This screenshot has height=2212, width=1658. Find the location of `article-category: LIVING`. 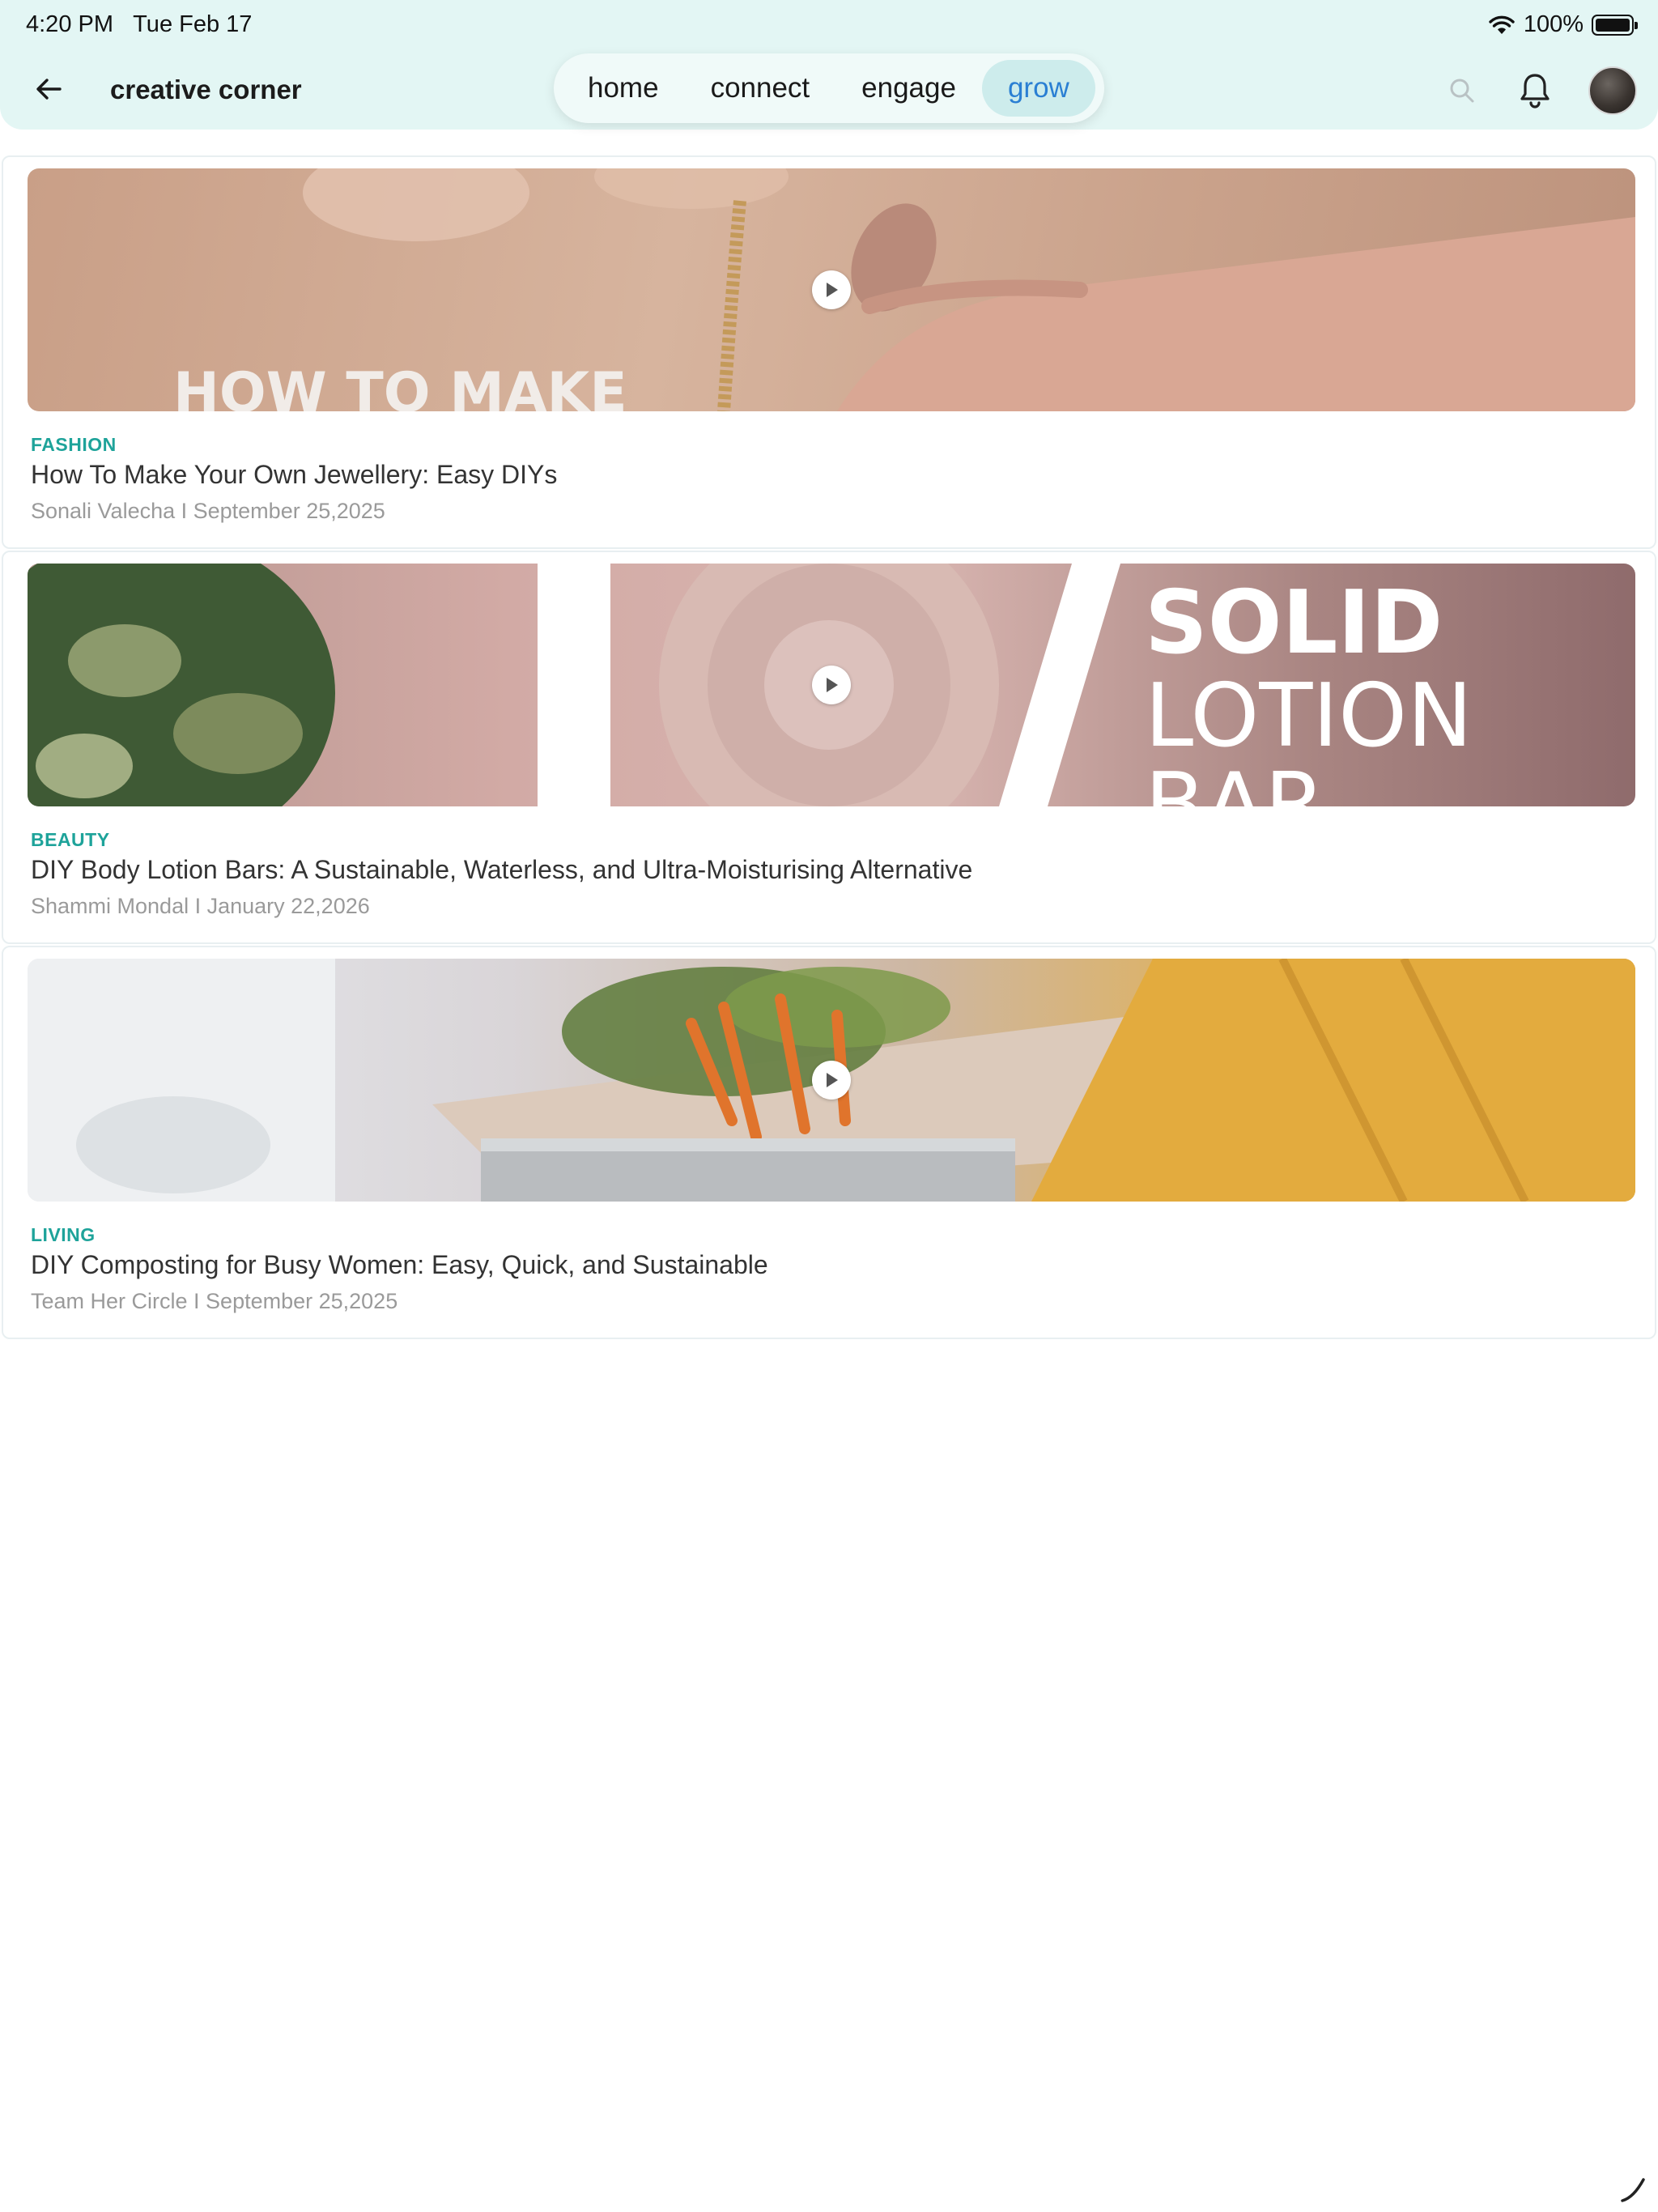

article-category: LIVING is located at coordinates (63, 1235).